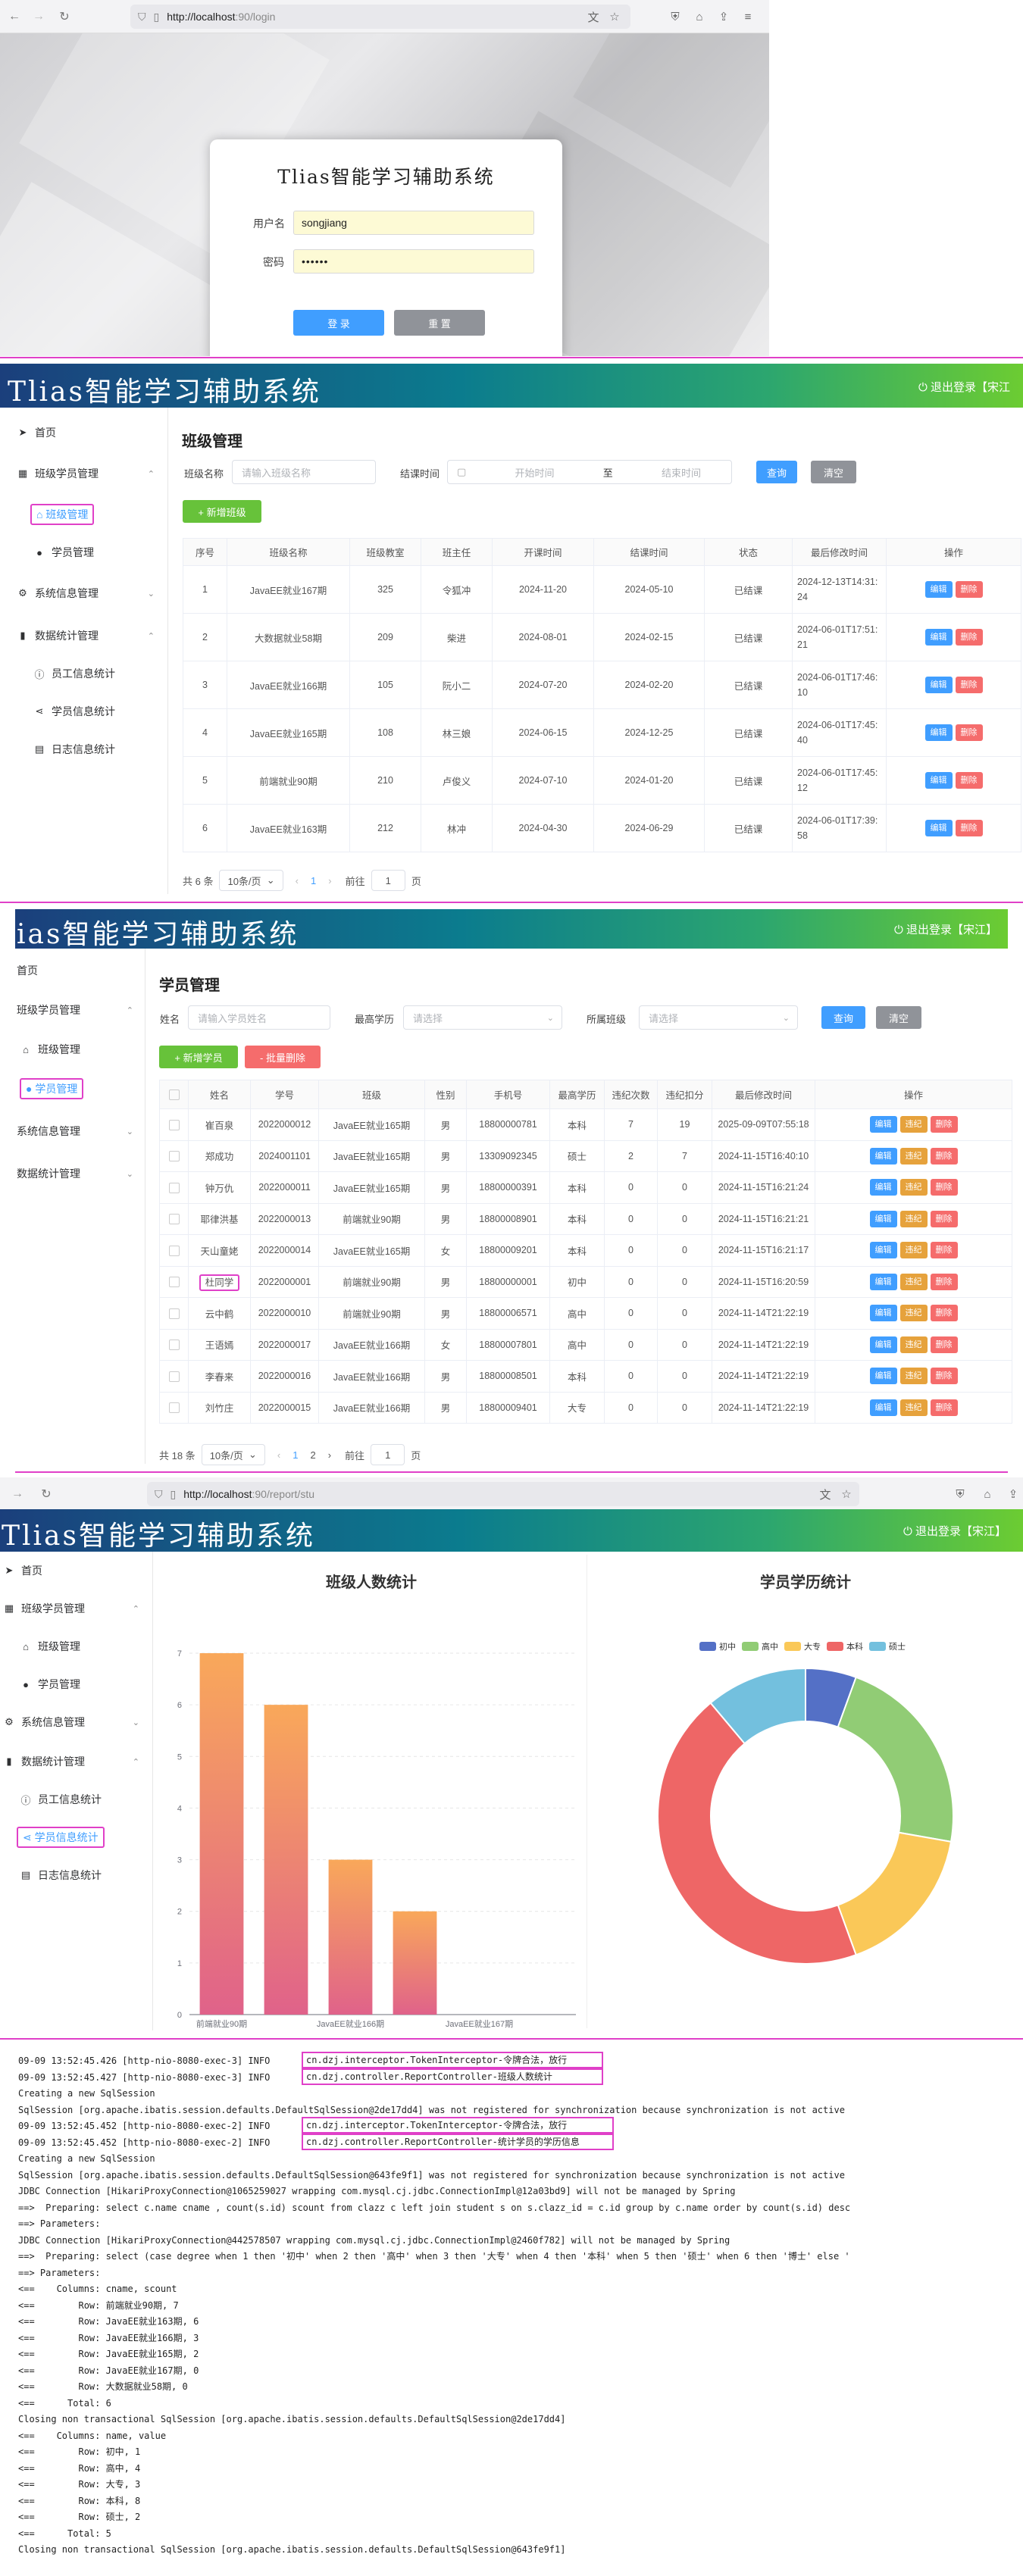 This screenshot has height=2576, width=1023. Describe the element at coordinates (38, 17) in the screenshot. I see `forward-icon: →` at that location.